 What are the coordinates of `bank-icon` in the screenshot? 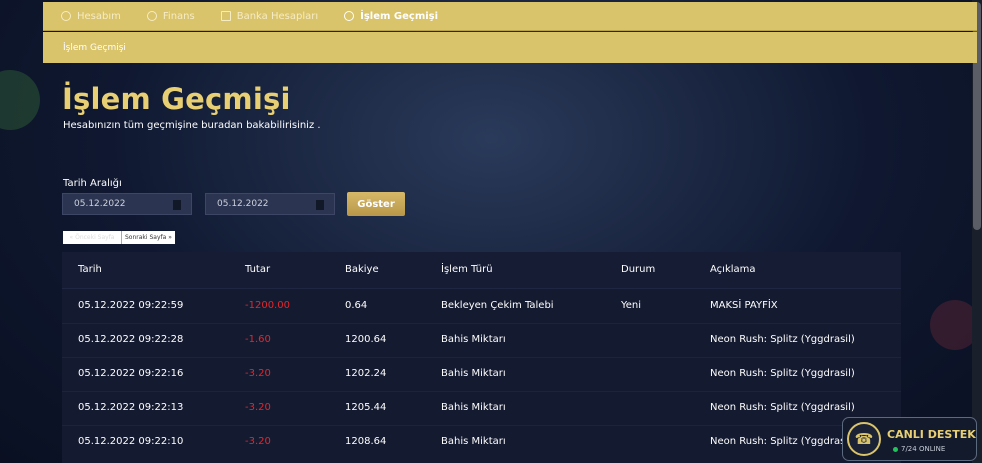 It's located at (225, 16).